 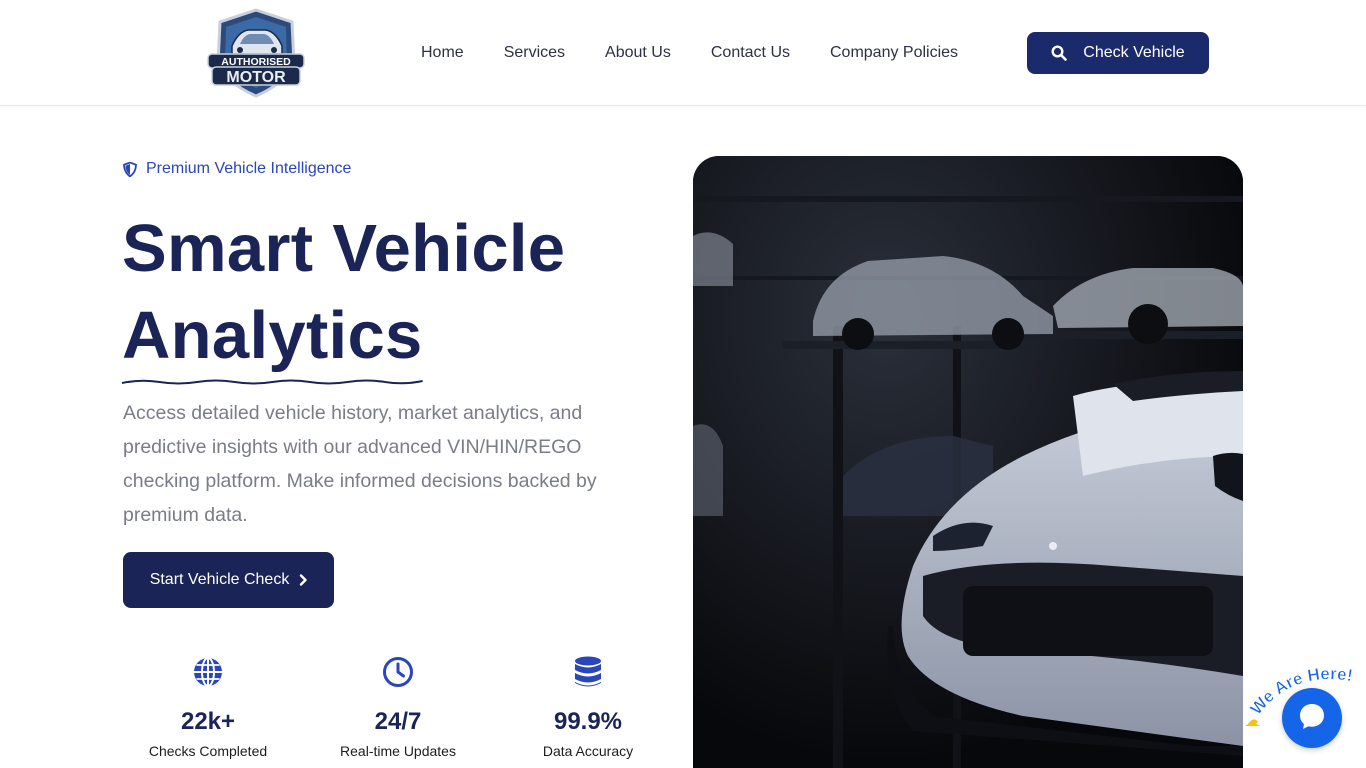 What do you see at coordinates (750, 53) in the screenshot?
I see `nav-link-contact: Contact Us` at bounding box center [750, 53].